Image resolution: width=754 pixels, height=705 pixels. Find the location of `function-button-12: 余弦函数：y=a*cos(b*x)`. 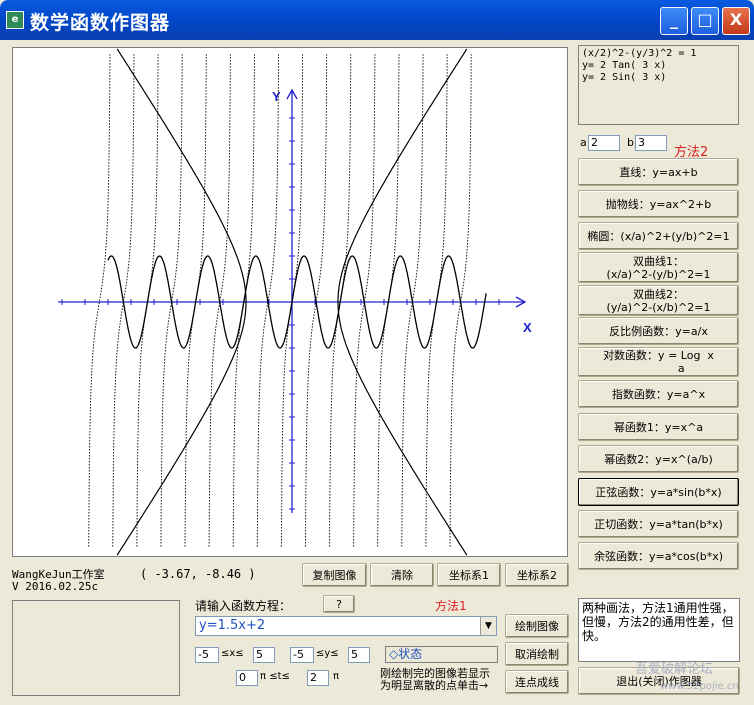

function-button-12: 余弦函数：y=a*cos(b*x) is located at coordinates (658, 556).